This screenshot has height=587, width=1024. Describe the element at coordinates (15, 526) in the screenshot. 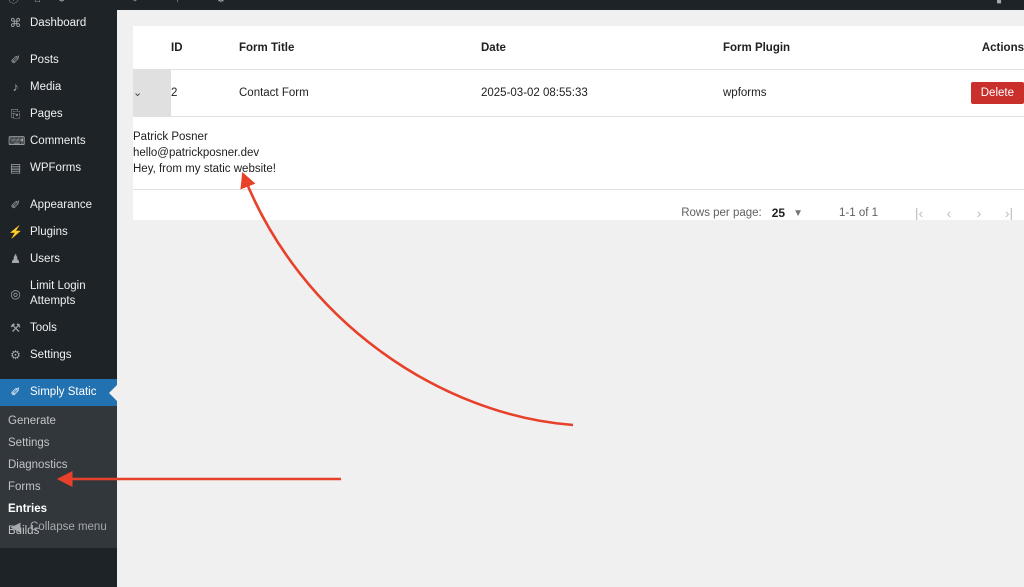

I see `collapse-menu-icon: ◀` at that location.